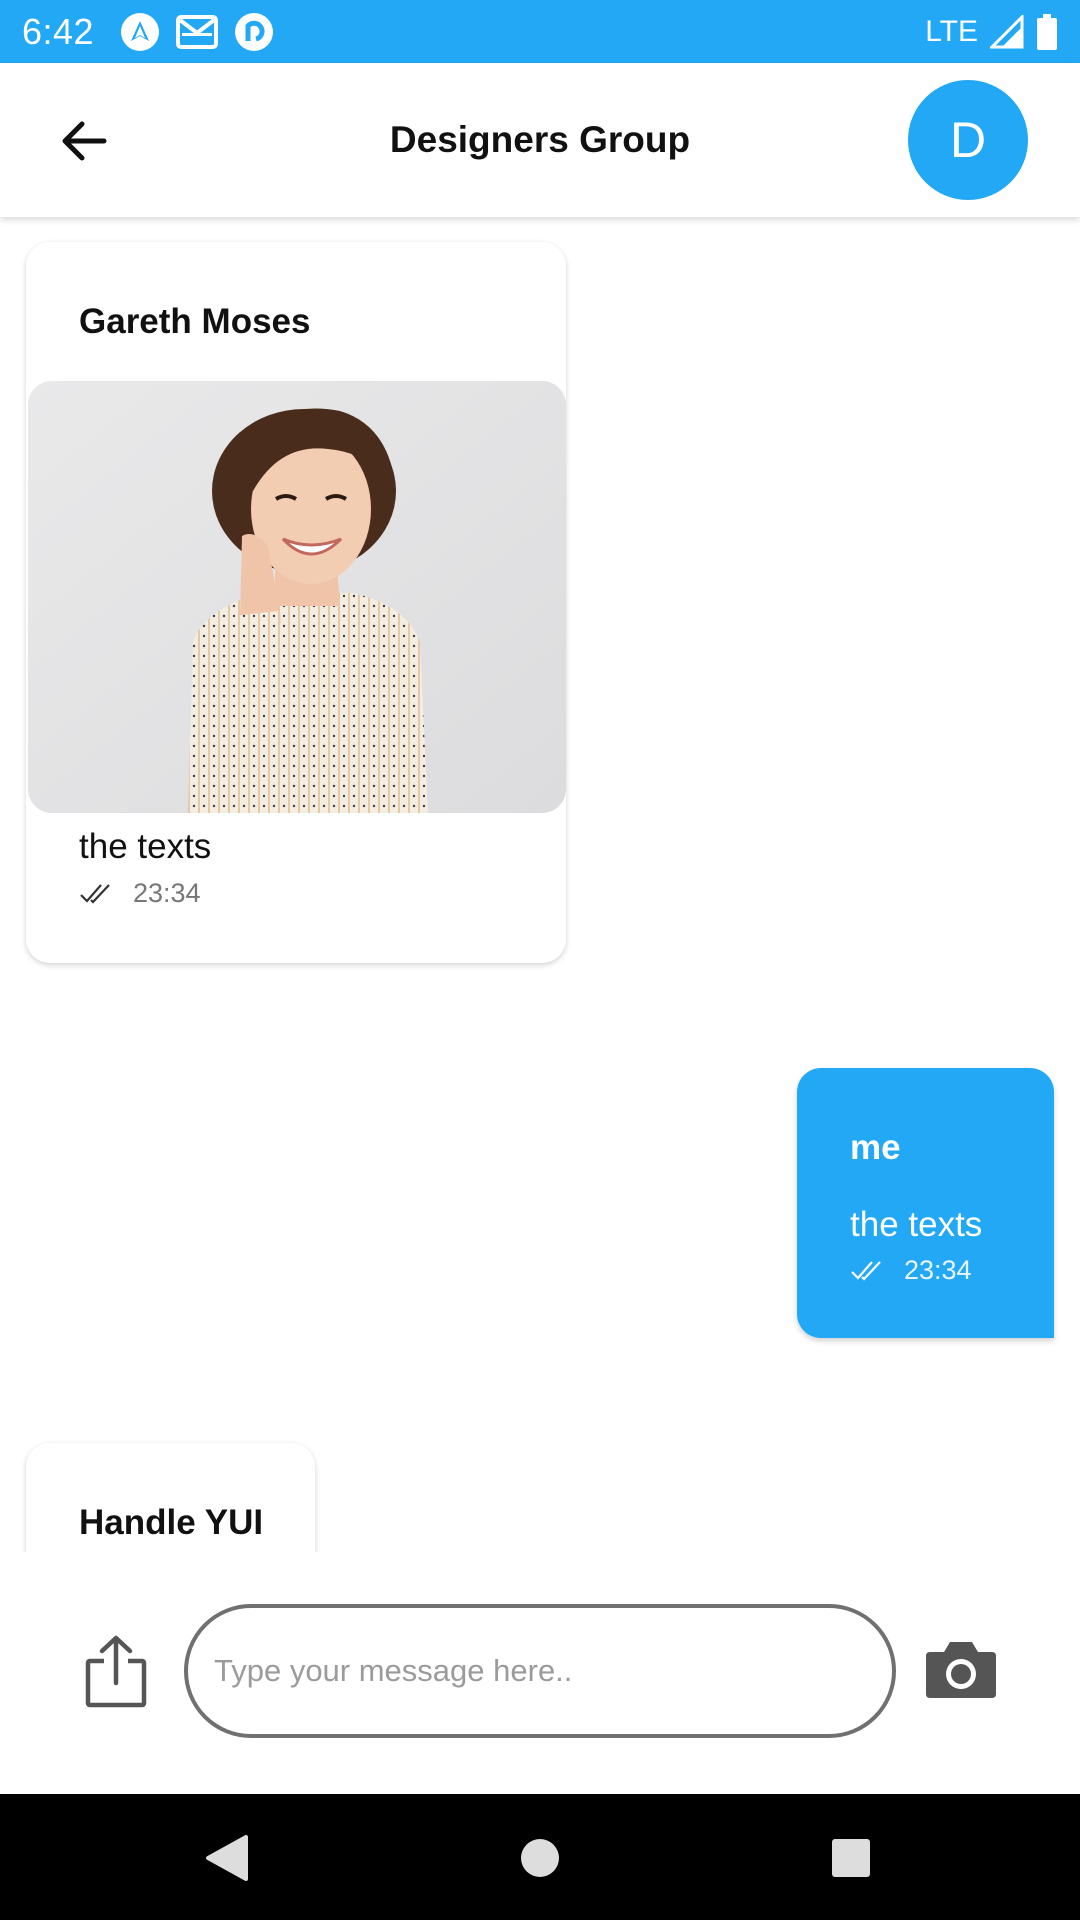  Describe the element at coordinates (1007, 31) in the screenshot. I see `signal-icon` at that location.